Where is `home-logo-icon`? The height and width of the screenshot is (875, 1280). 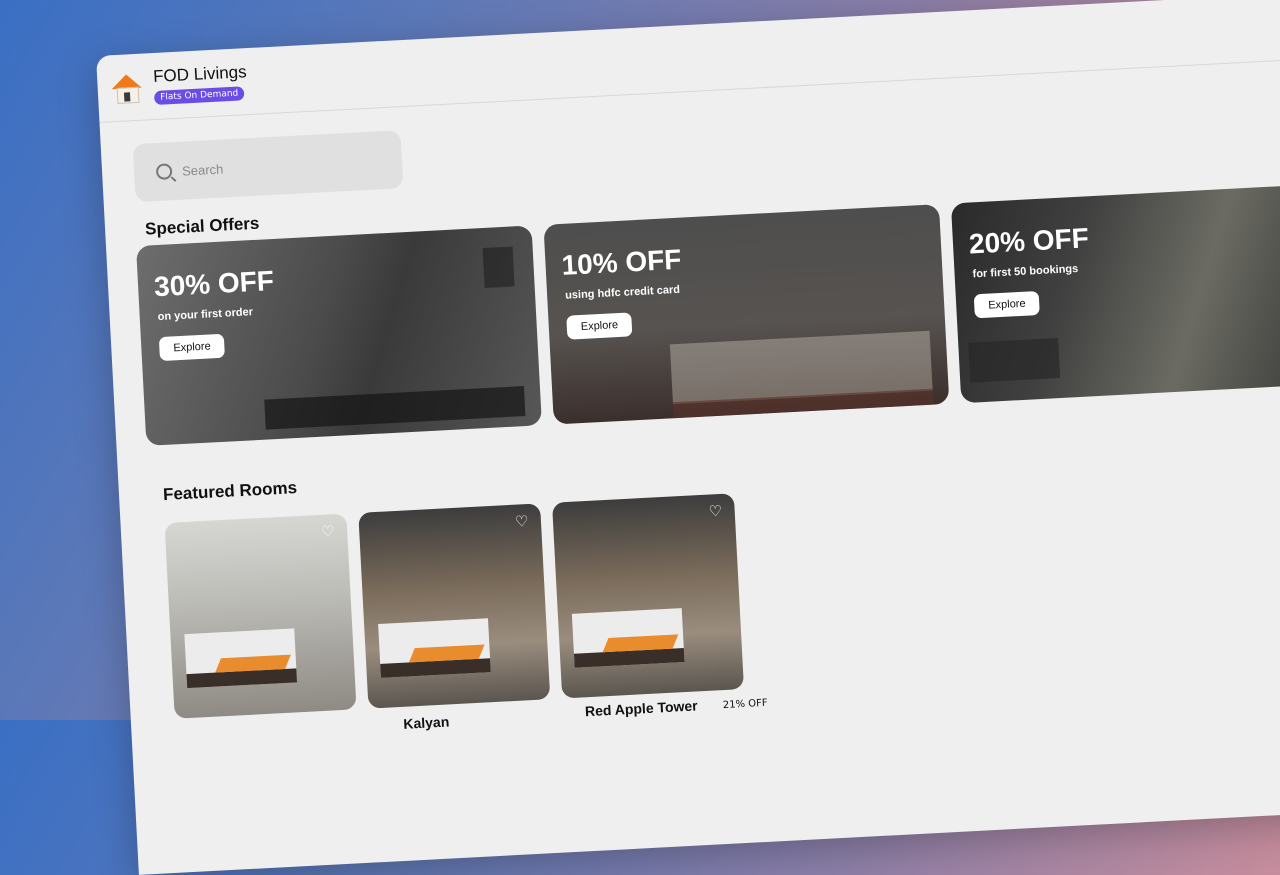 home-logo-icon is located at coordinates (127, 88).